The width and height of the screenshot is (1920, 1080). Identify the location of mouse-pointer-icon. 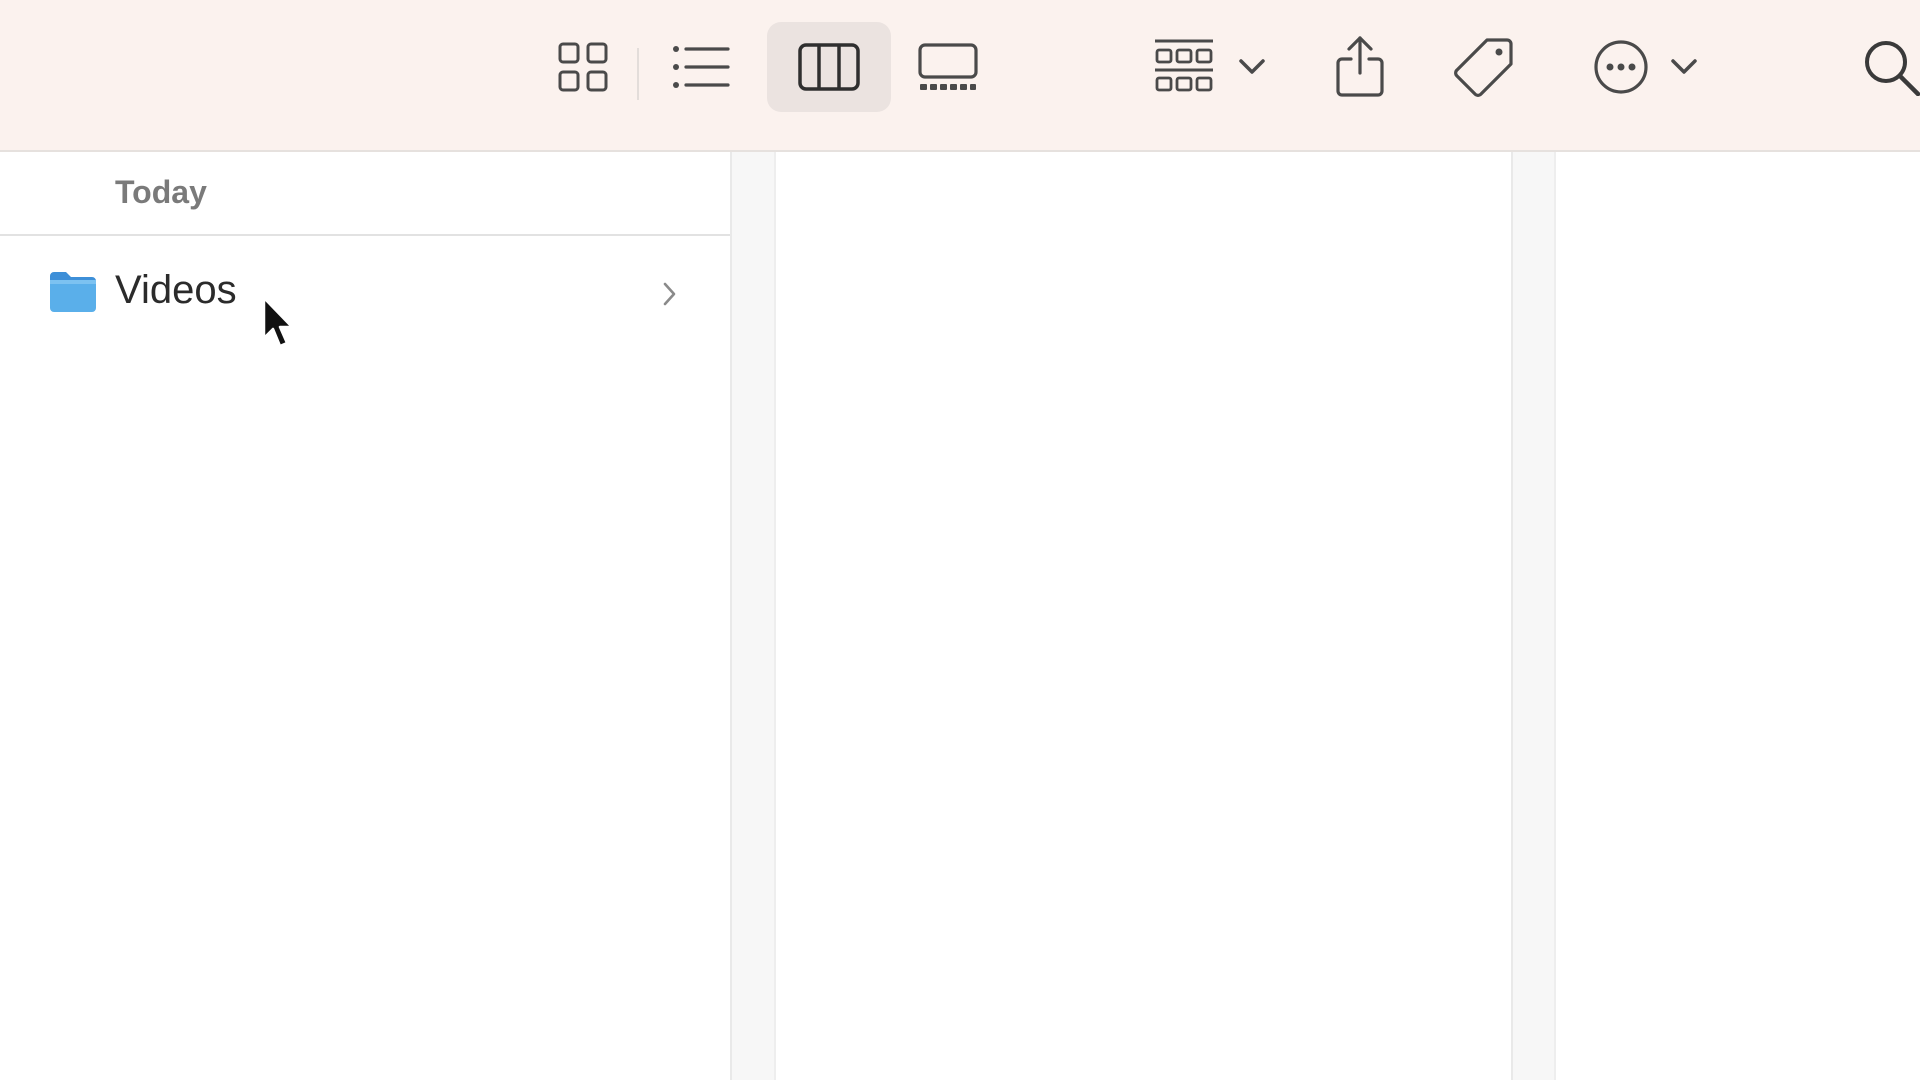
(278, 322).